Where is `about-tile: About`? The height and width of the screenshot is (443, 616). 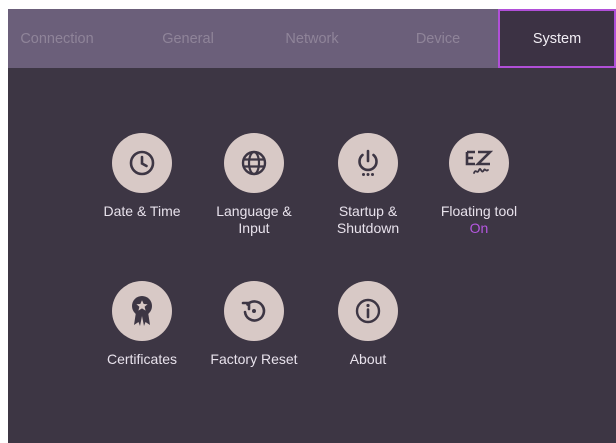
about-tile: About is located at coordinates (368, 324).